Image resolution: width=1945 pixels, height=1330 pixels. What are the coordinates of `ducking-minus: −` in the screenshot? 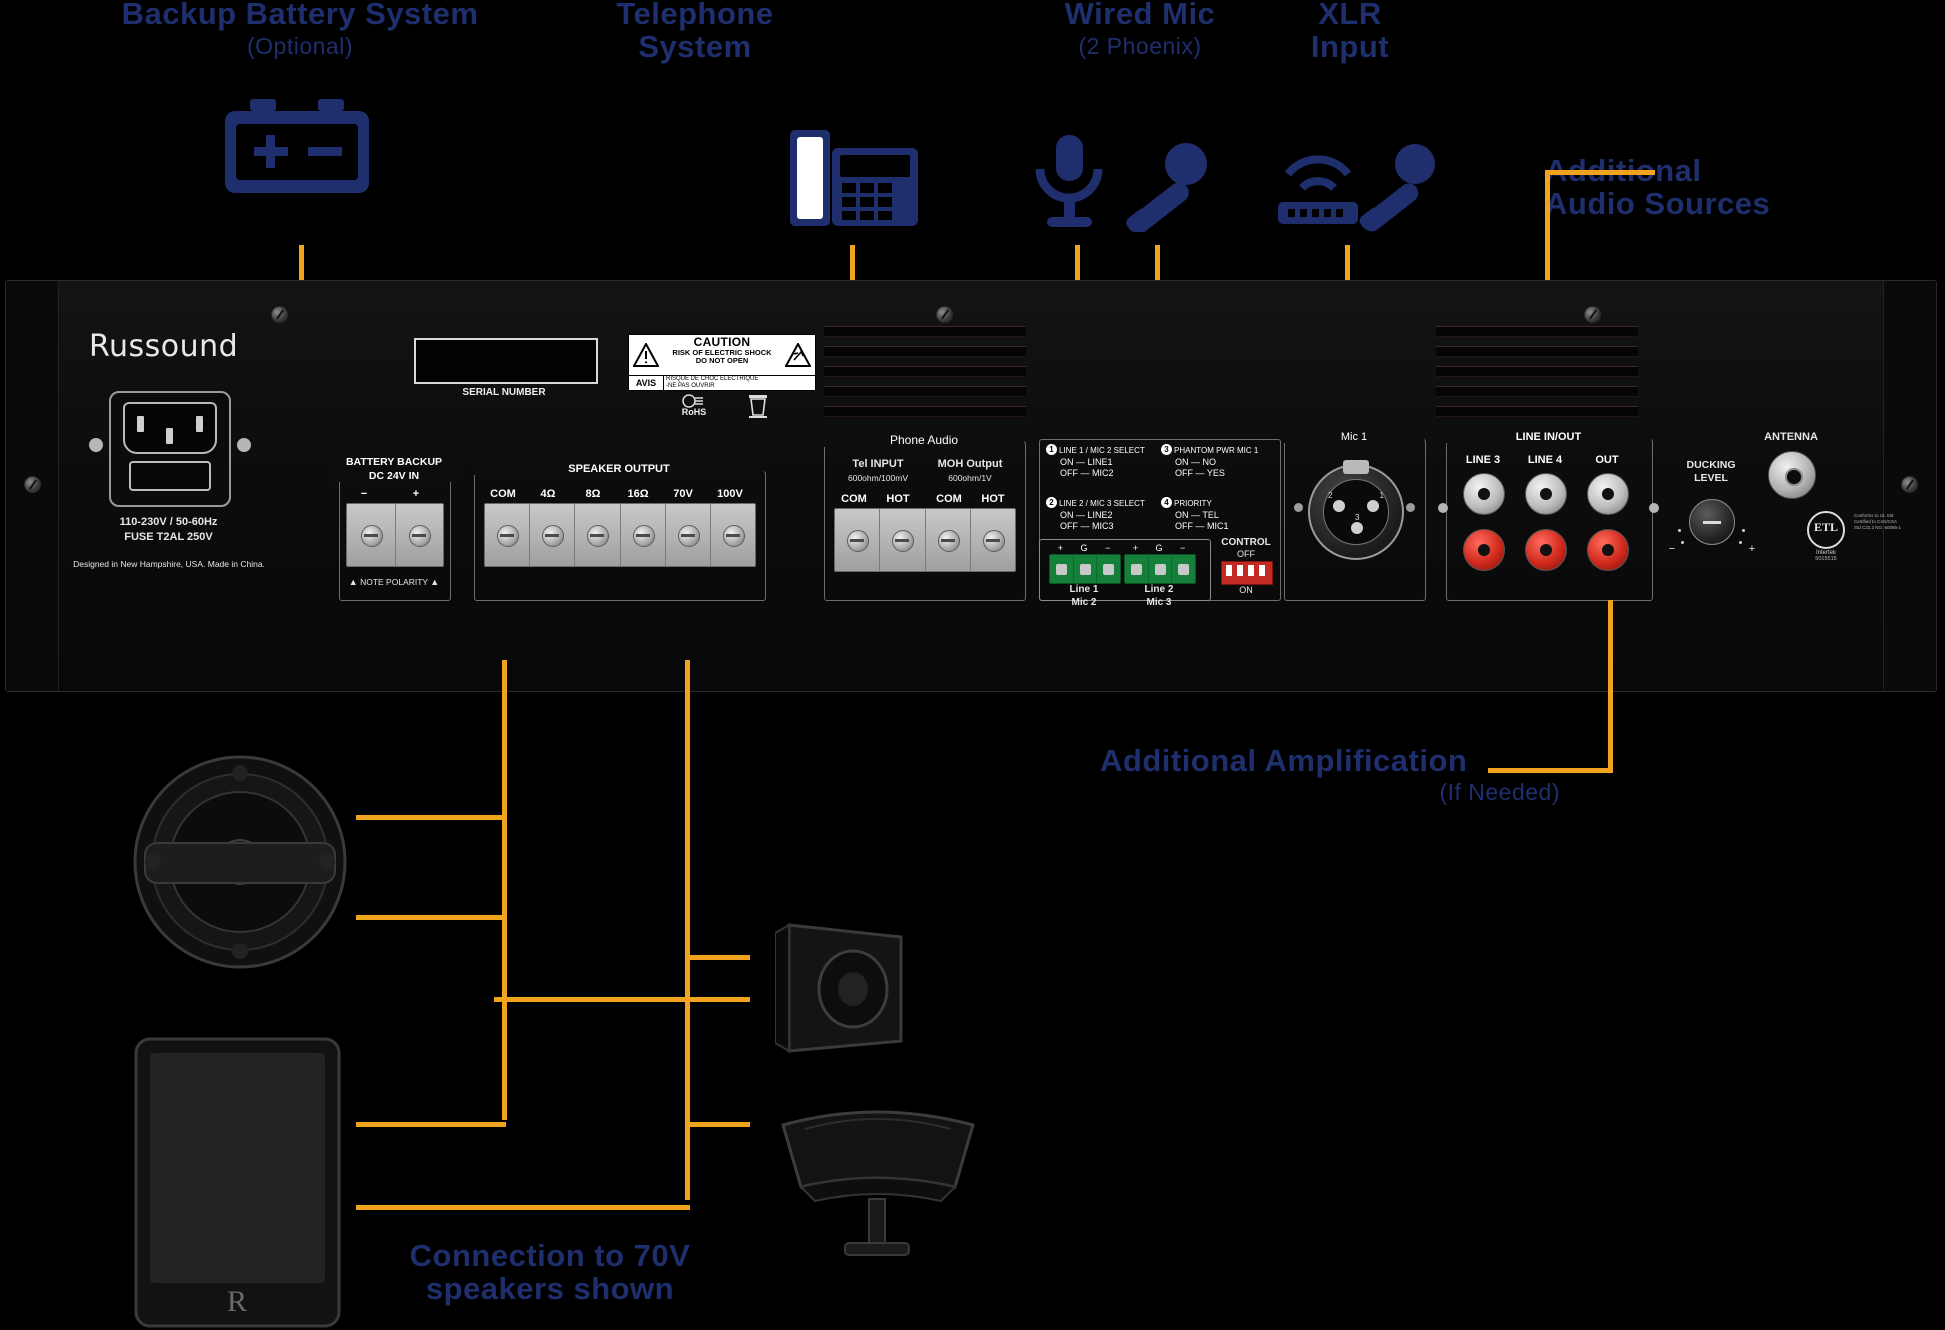 It's located at (1672, 549).